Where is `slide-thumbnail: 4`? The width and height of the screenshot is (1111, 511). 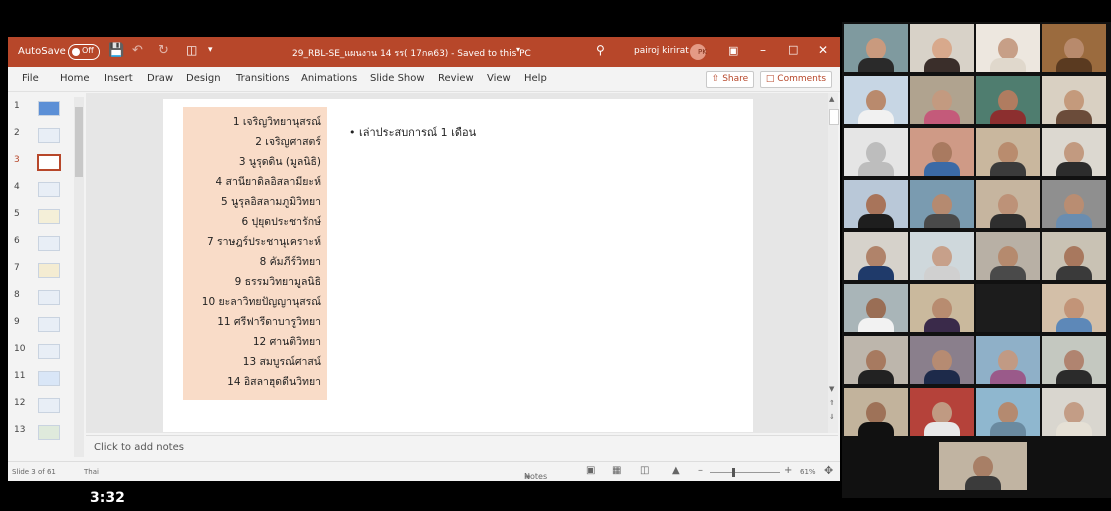 slide-thumbnail: 4 is located at coordinates (45, 188).